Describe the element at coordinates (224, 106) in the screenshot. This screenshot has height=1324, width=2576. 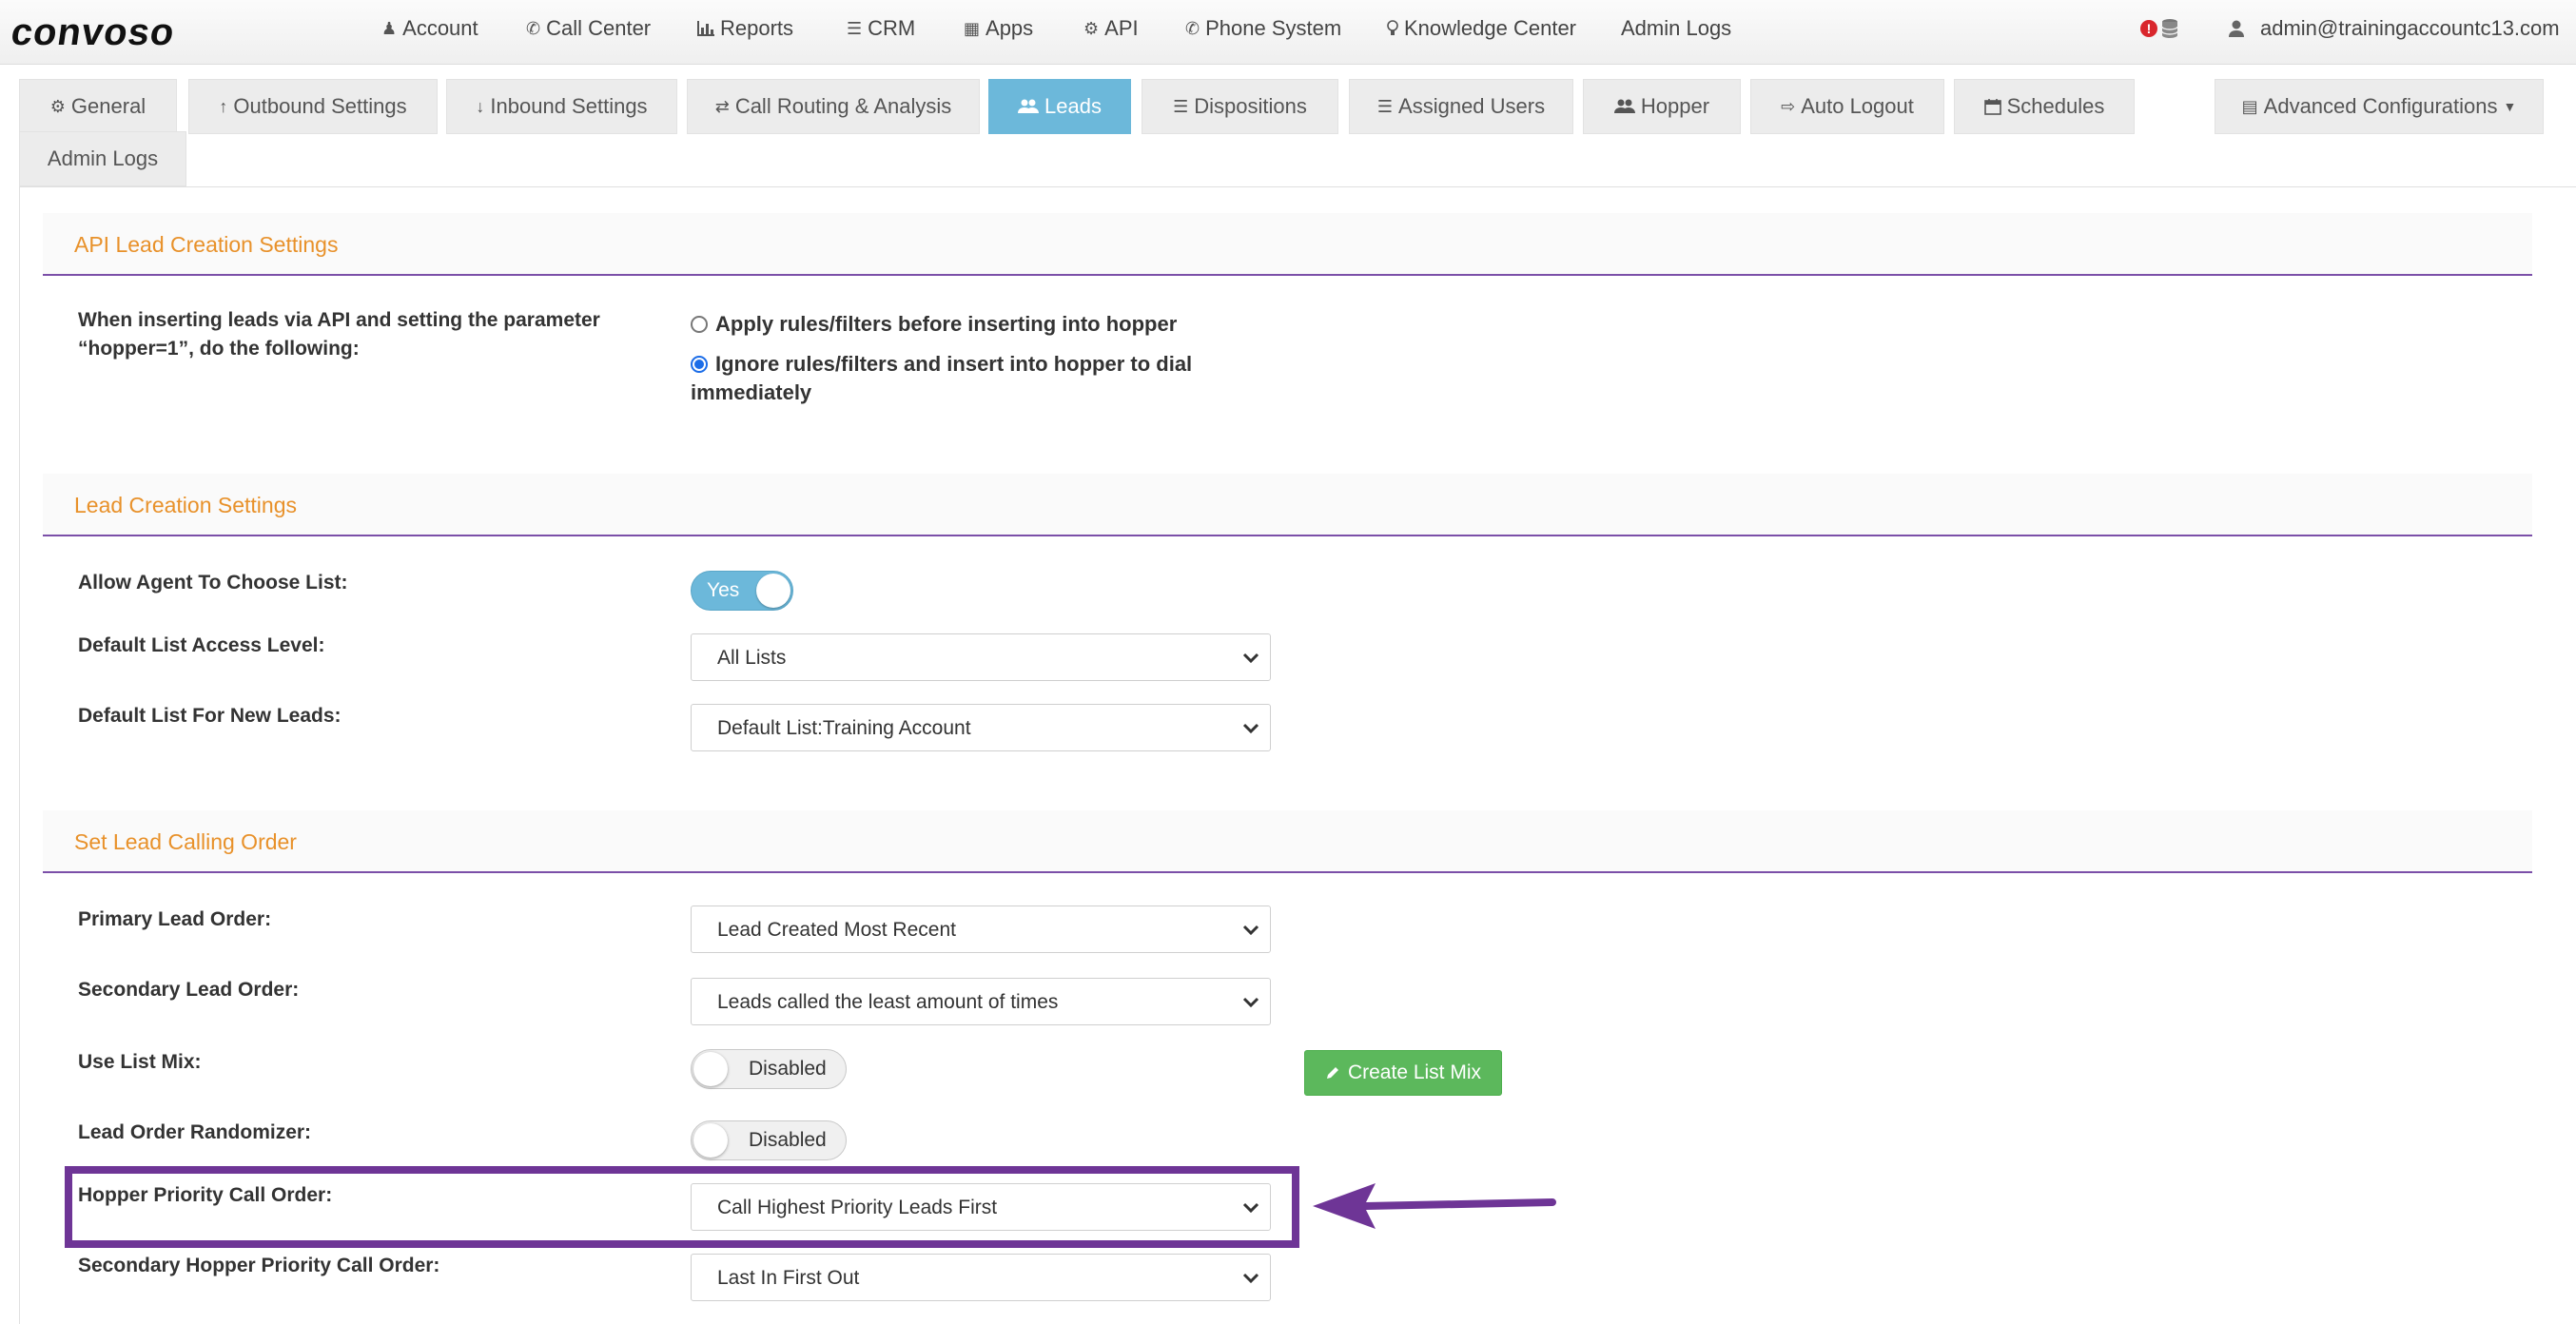
I see `arrow-up-icon: ↑` at that location.